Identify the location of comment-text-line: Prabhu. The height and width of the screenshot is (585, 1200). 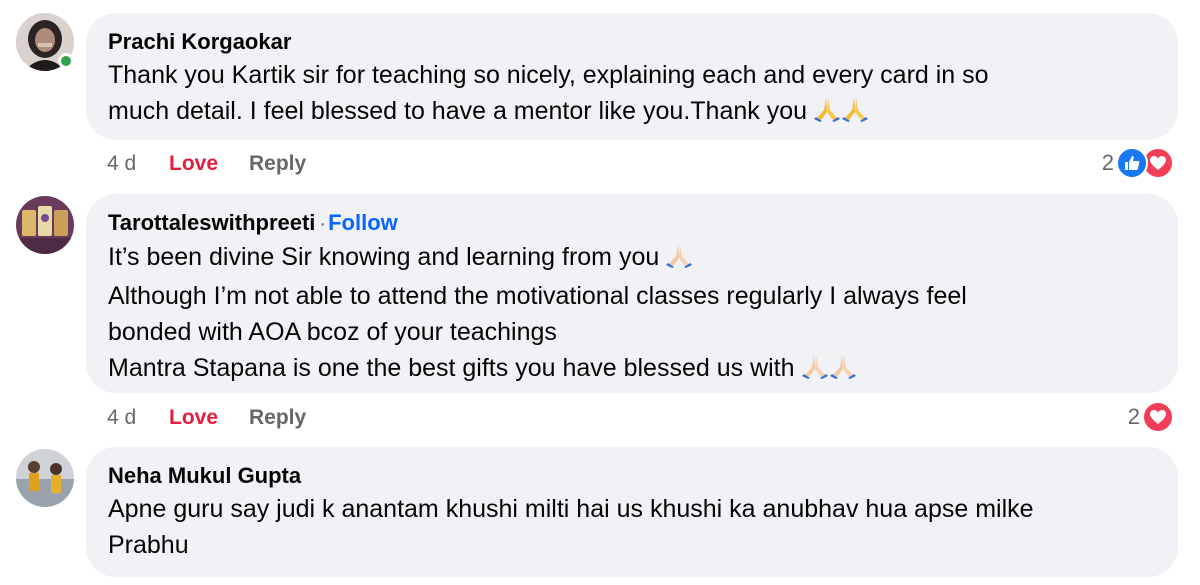
(148, 545).